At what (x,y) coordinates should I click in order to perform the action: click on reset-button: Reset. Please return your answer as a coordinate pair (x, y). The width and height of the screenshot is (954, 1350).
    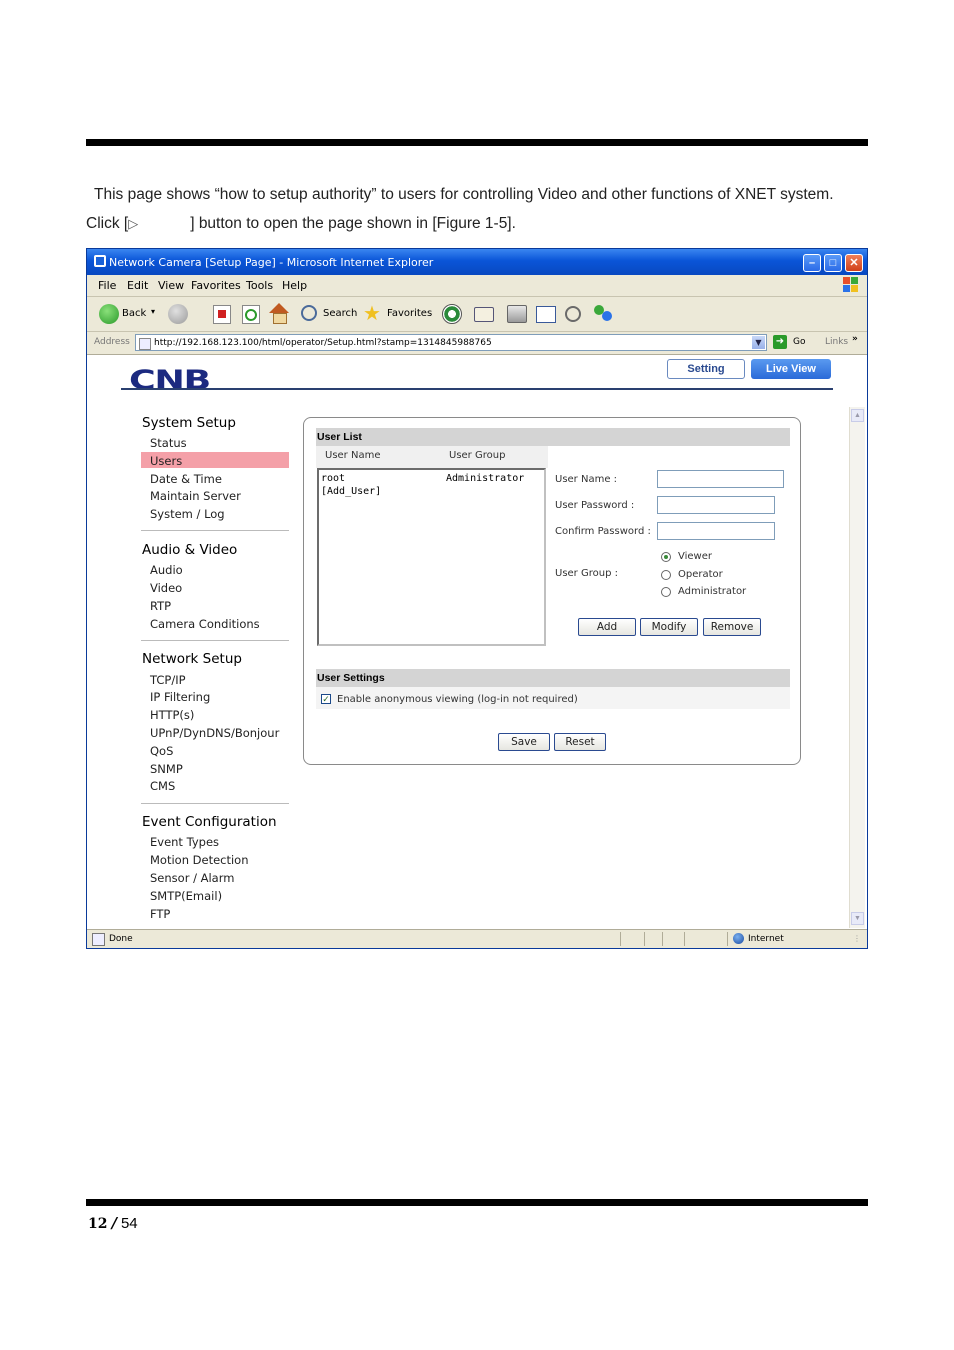
    Looking at the image, I should click on (580, 742).